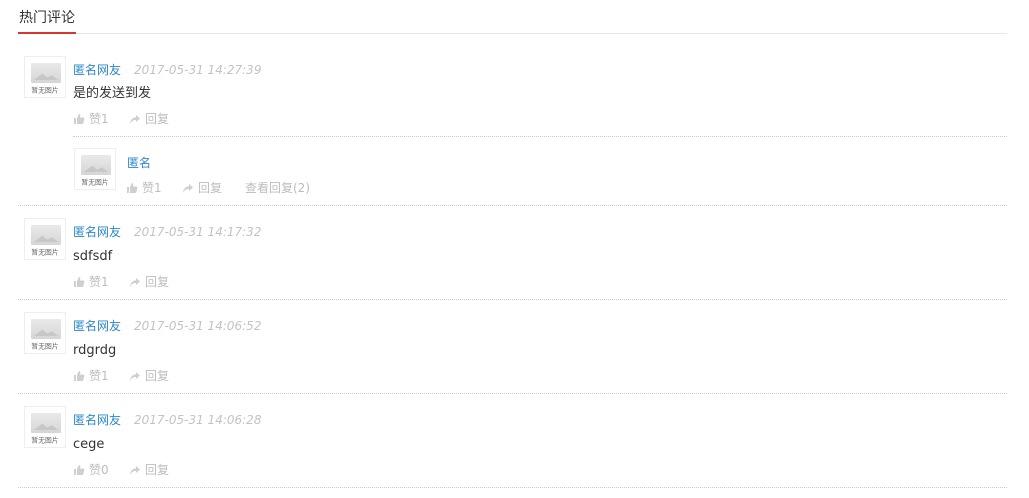  I want to click on comment-text: 是的发送到发, so click(112, 93).